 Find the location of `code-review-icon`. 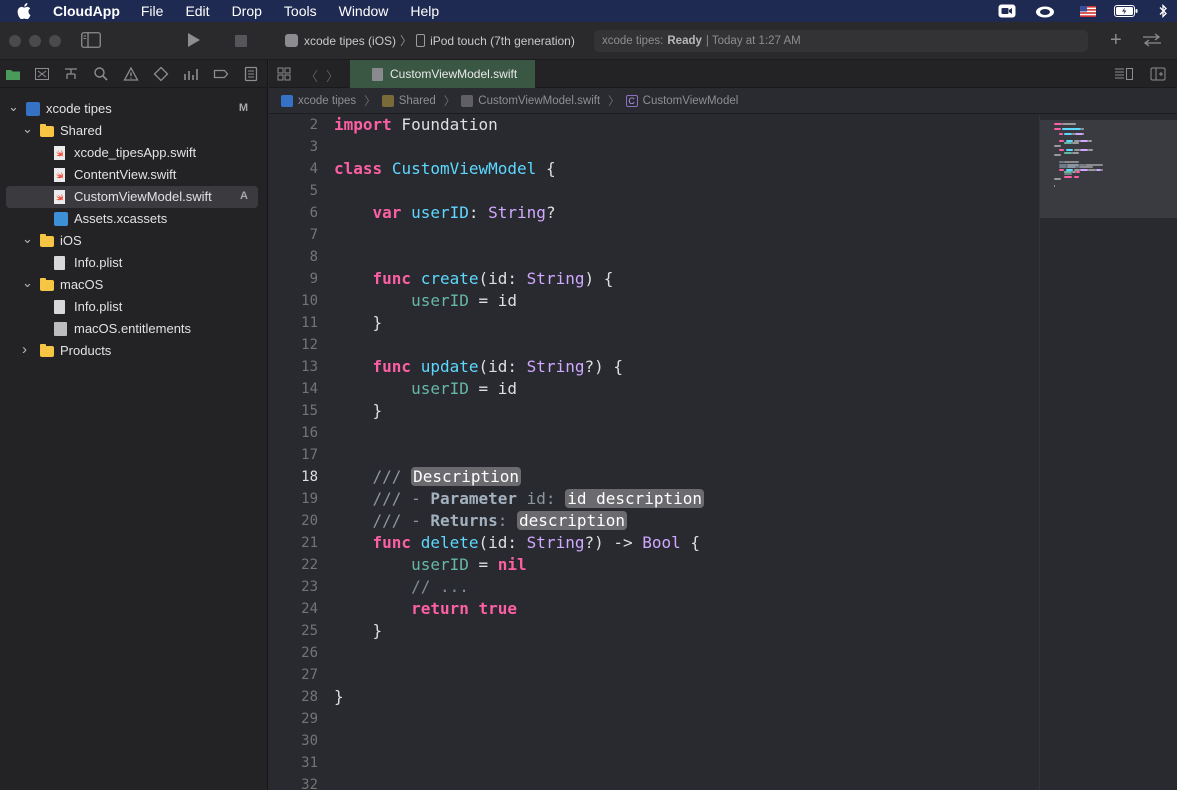

code-review-icon is located at coordinates (1152, 42).